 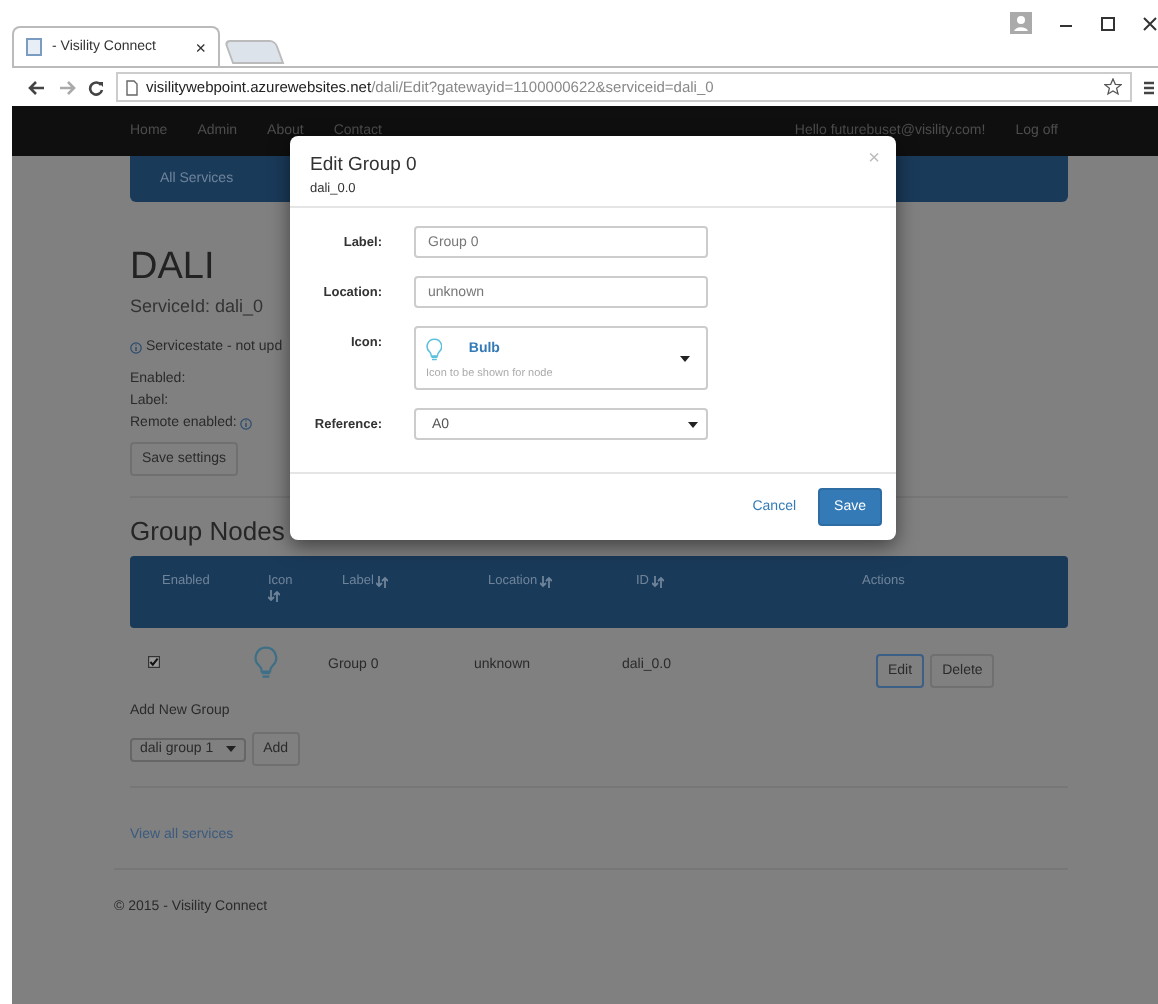 What do you see at coordinates (37, 87) in the screenshot?
I see `back-icon` at bounding box center [37, 87].